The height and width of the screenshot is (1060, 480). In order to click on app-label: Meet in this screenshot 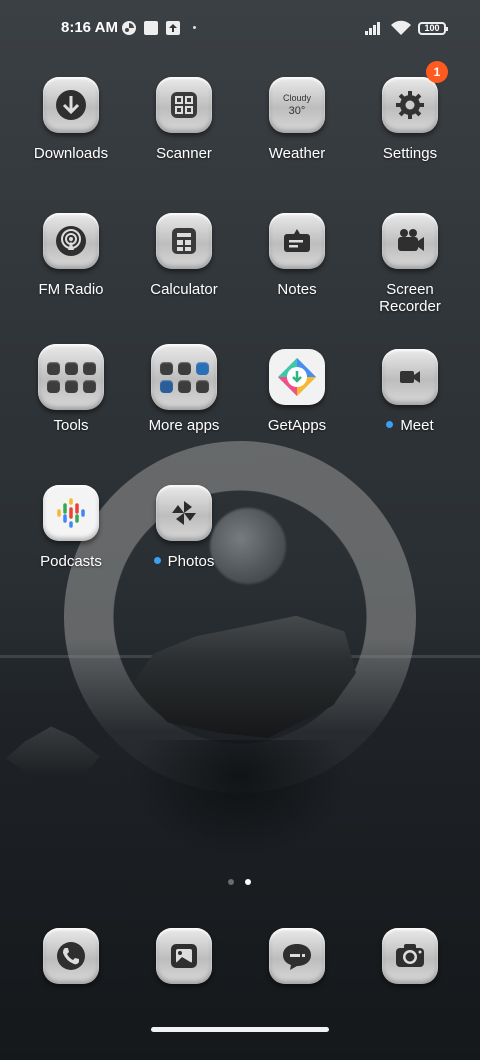, I will do `click(417, 425)`.